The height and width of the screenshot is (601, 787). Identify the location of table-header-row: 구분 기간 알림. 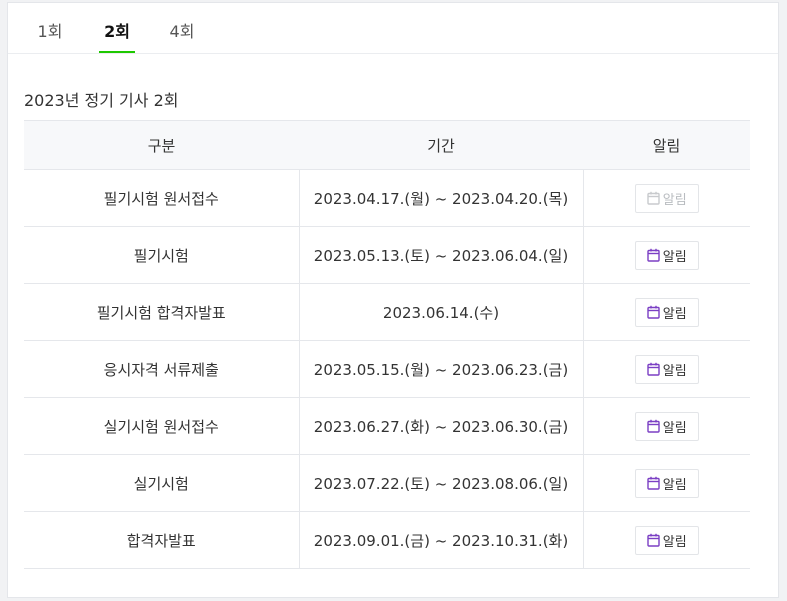
(387, 145).